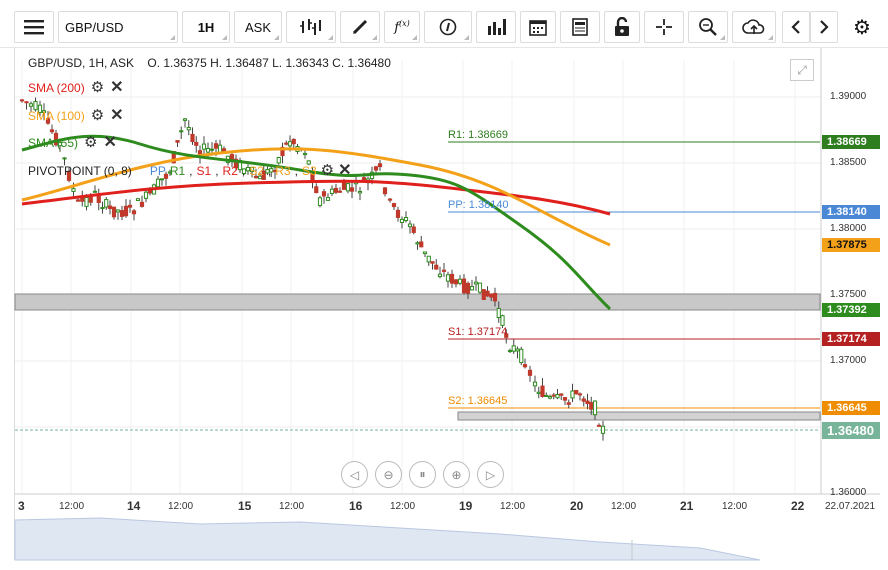  I want to click on x-axis-label: 22, so click(798, 506).